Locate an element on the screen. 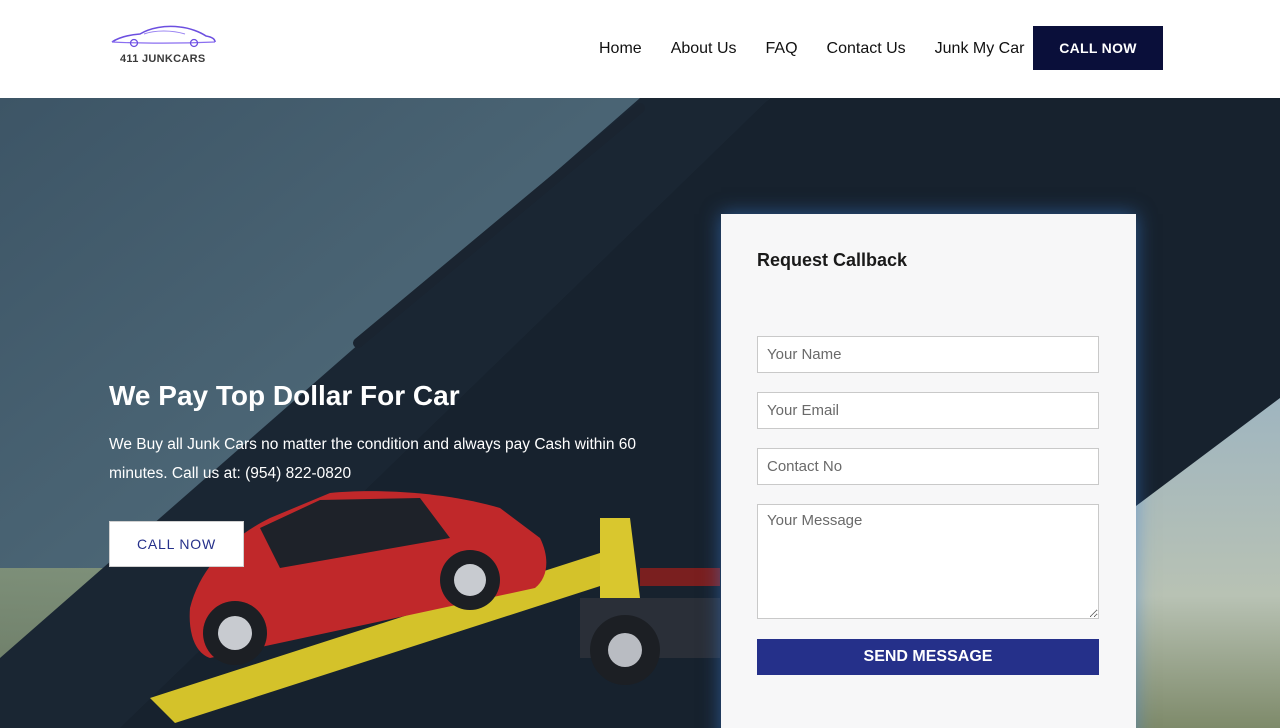 This screenshot has height=728, width=1280. nav-home: Home is located at coordinates (620, 49).